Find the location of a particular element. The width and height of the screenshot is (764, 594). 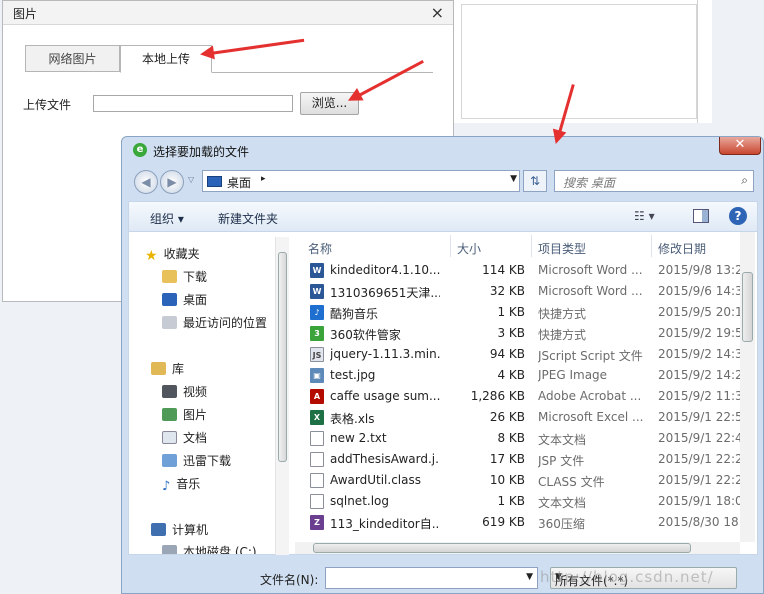

file-date: 2015/9/1 18:0 is located at coordinates (700, 501).